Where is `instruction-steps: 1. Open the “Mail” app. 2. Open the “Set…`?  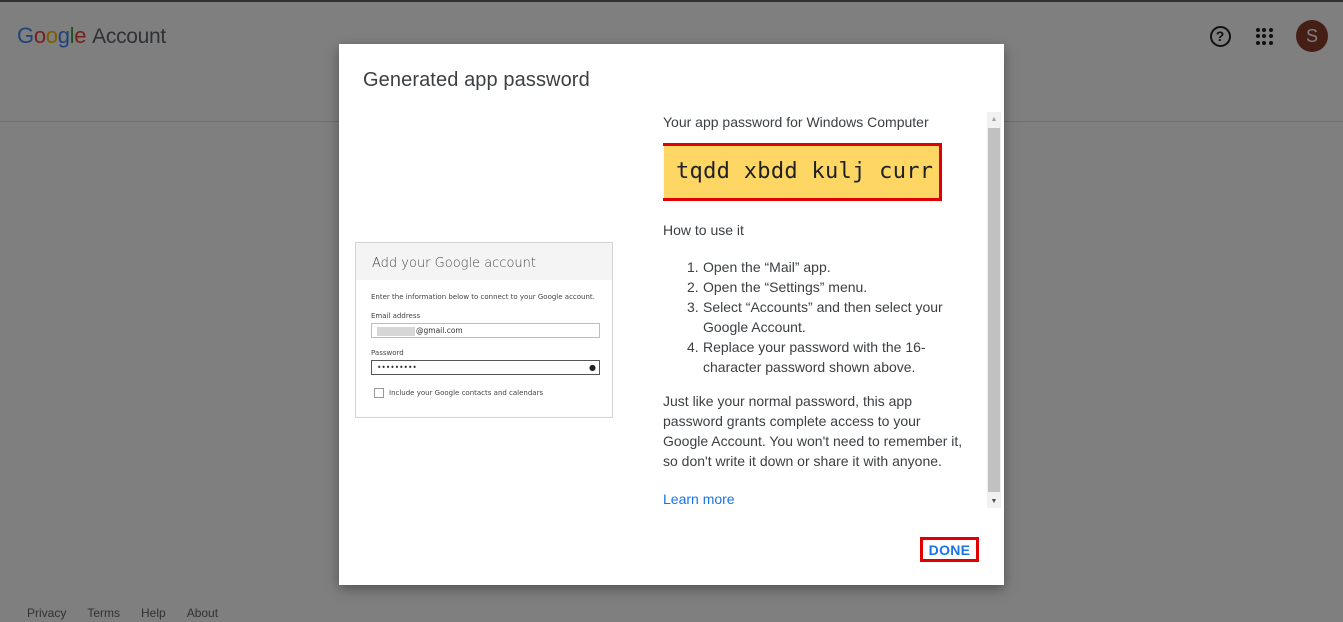
instruction-steps: 1. Open the “Mail” app. 2. Open the “Set… is located at coordinates (822, 317).